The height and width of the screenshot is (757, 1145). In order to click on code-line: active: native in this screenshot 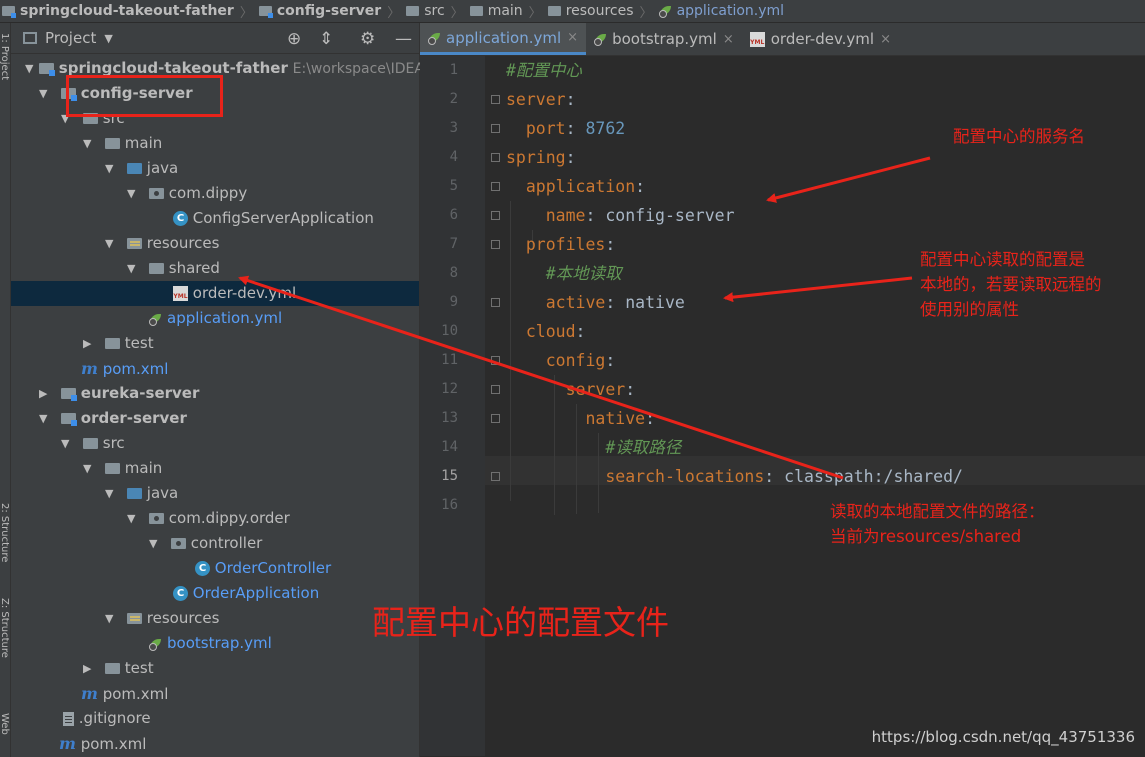, I will do `click(595, 302)`.